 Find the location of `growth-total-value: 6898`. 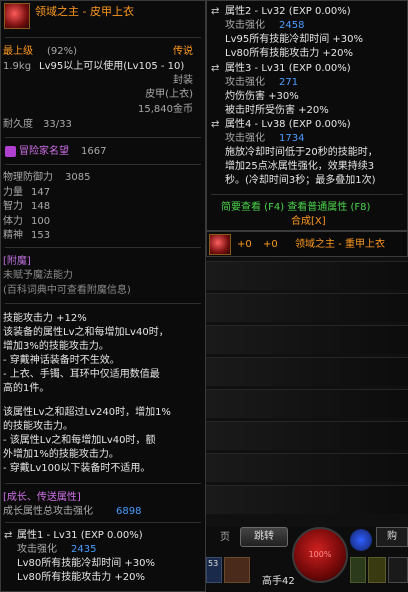

growth-total-value: 6898 is located at coordinates (129, 511).